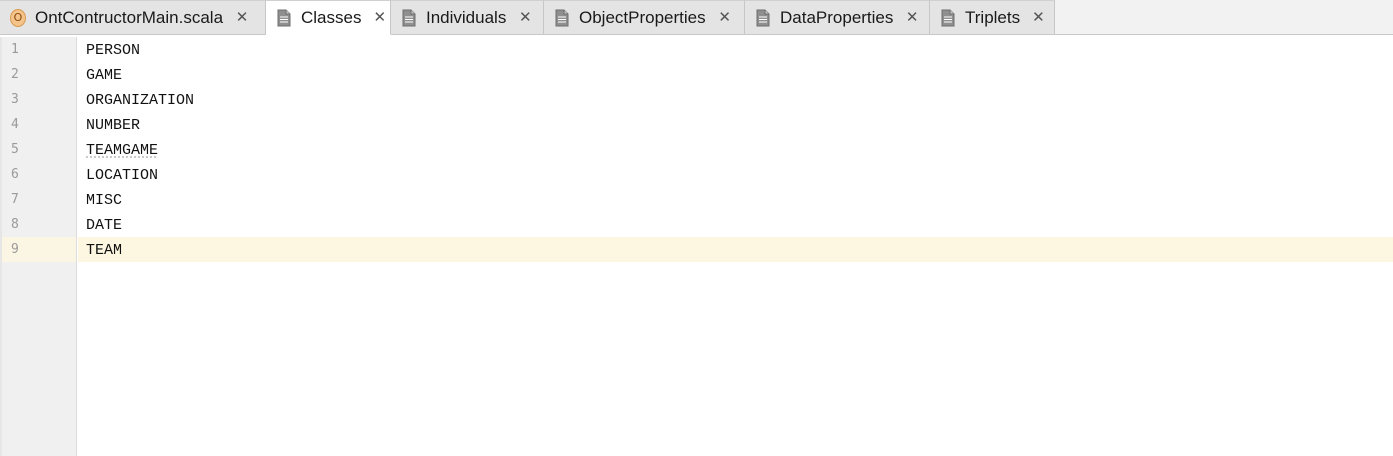 This screenshot has width=1393, height=456. Describe the element at coordinates (129, 17) in the screenshot. I see `tab-label: OntContructorMain.scala` at that location.